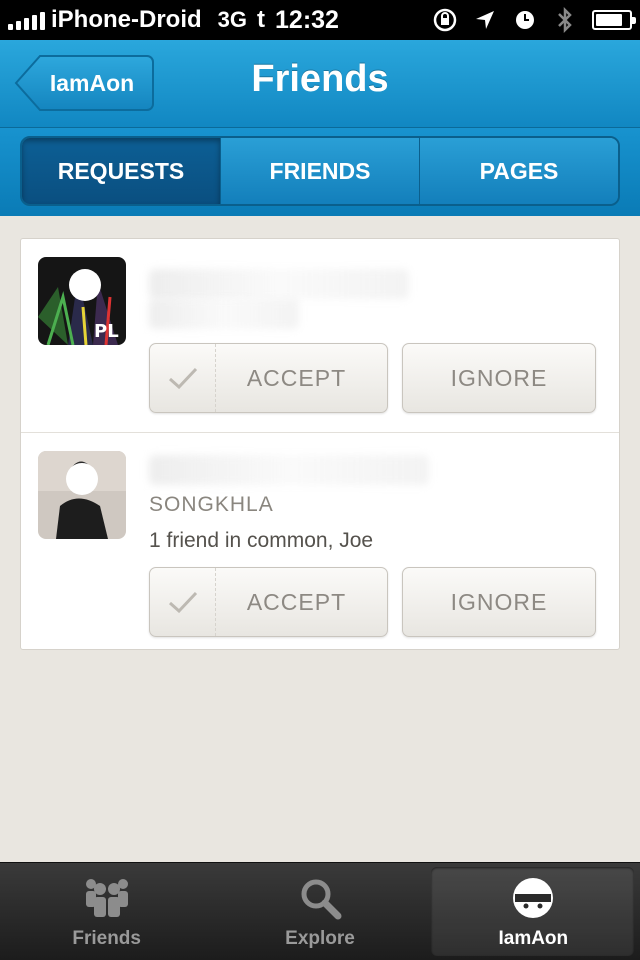 Image resolution: width=640 pixels, height=960 pixels. What do you see at coordinates (121, 171) in the screenshot?
I see `segment-requests: REQUESTS` at bounding box center [121, 171].